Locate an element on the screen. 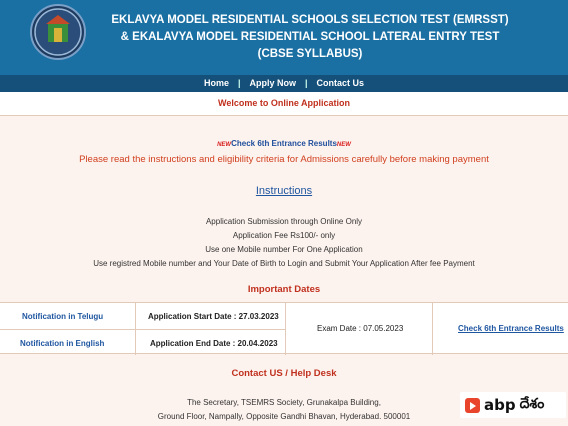 The height and width of the screenshot is (426, 568). notification-telugu-link: Notification in Telugu is located at coordinates (62, 316).